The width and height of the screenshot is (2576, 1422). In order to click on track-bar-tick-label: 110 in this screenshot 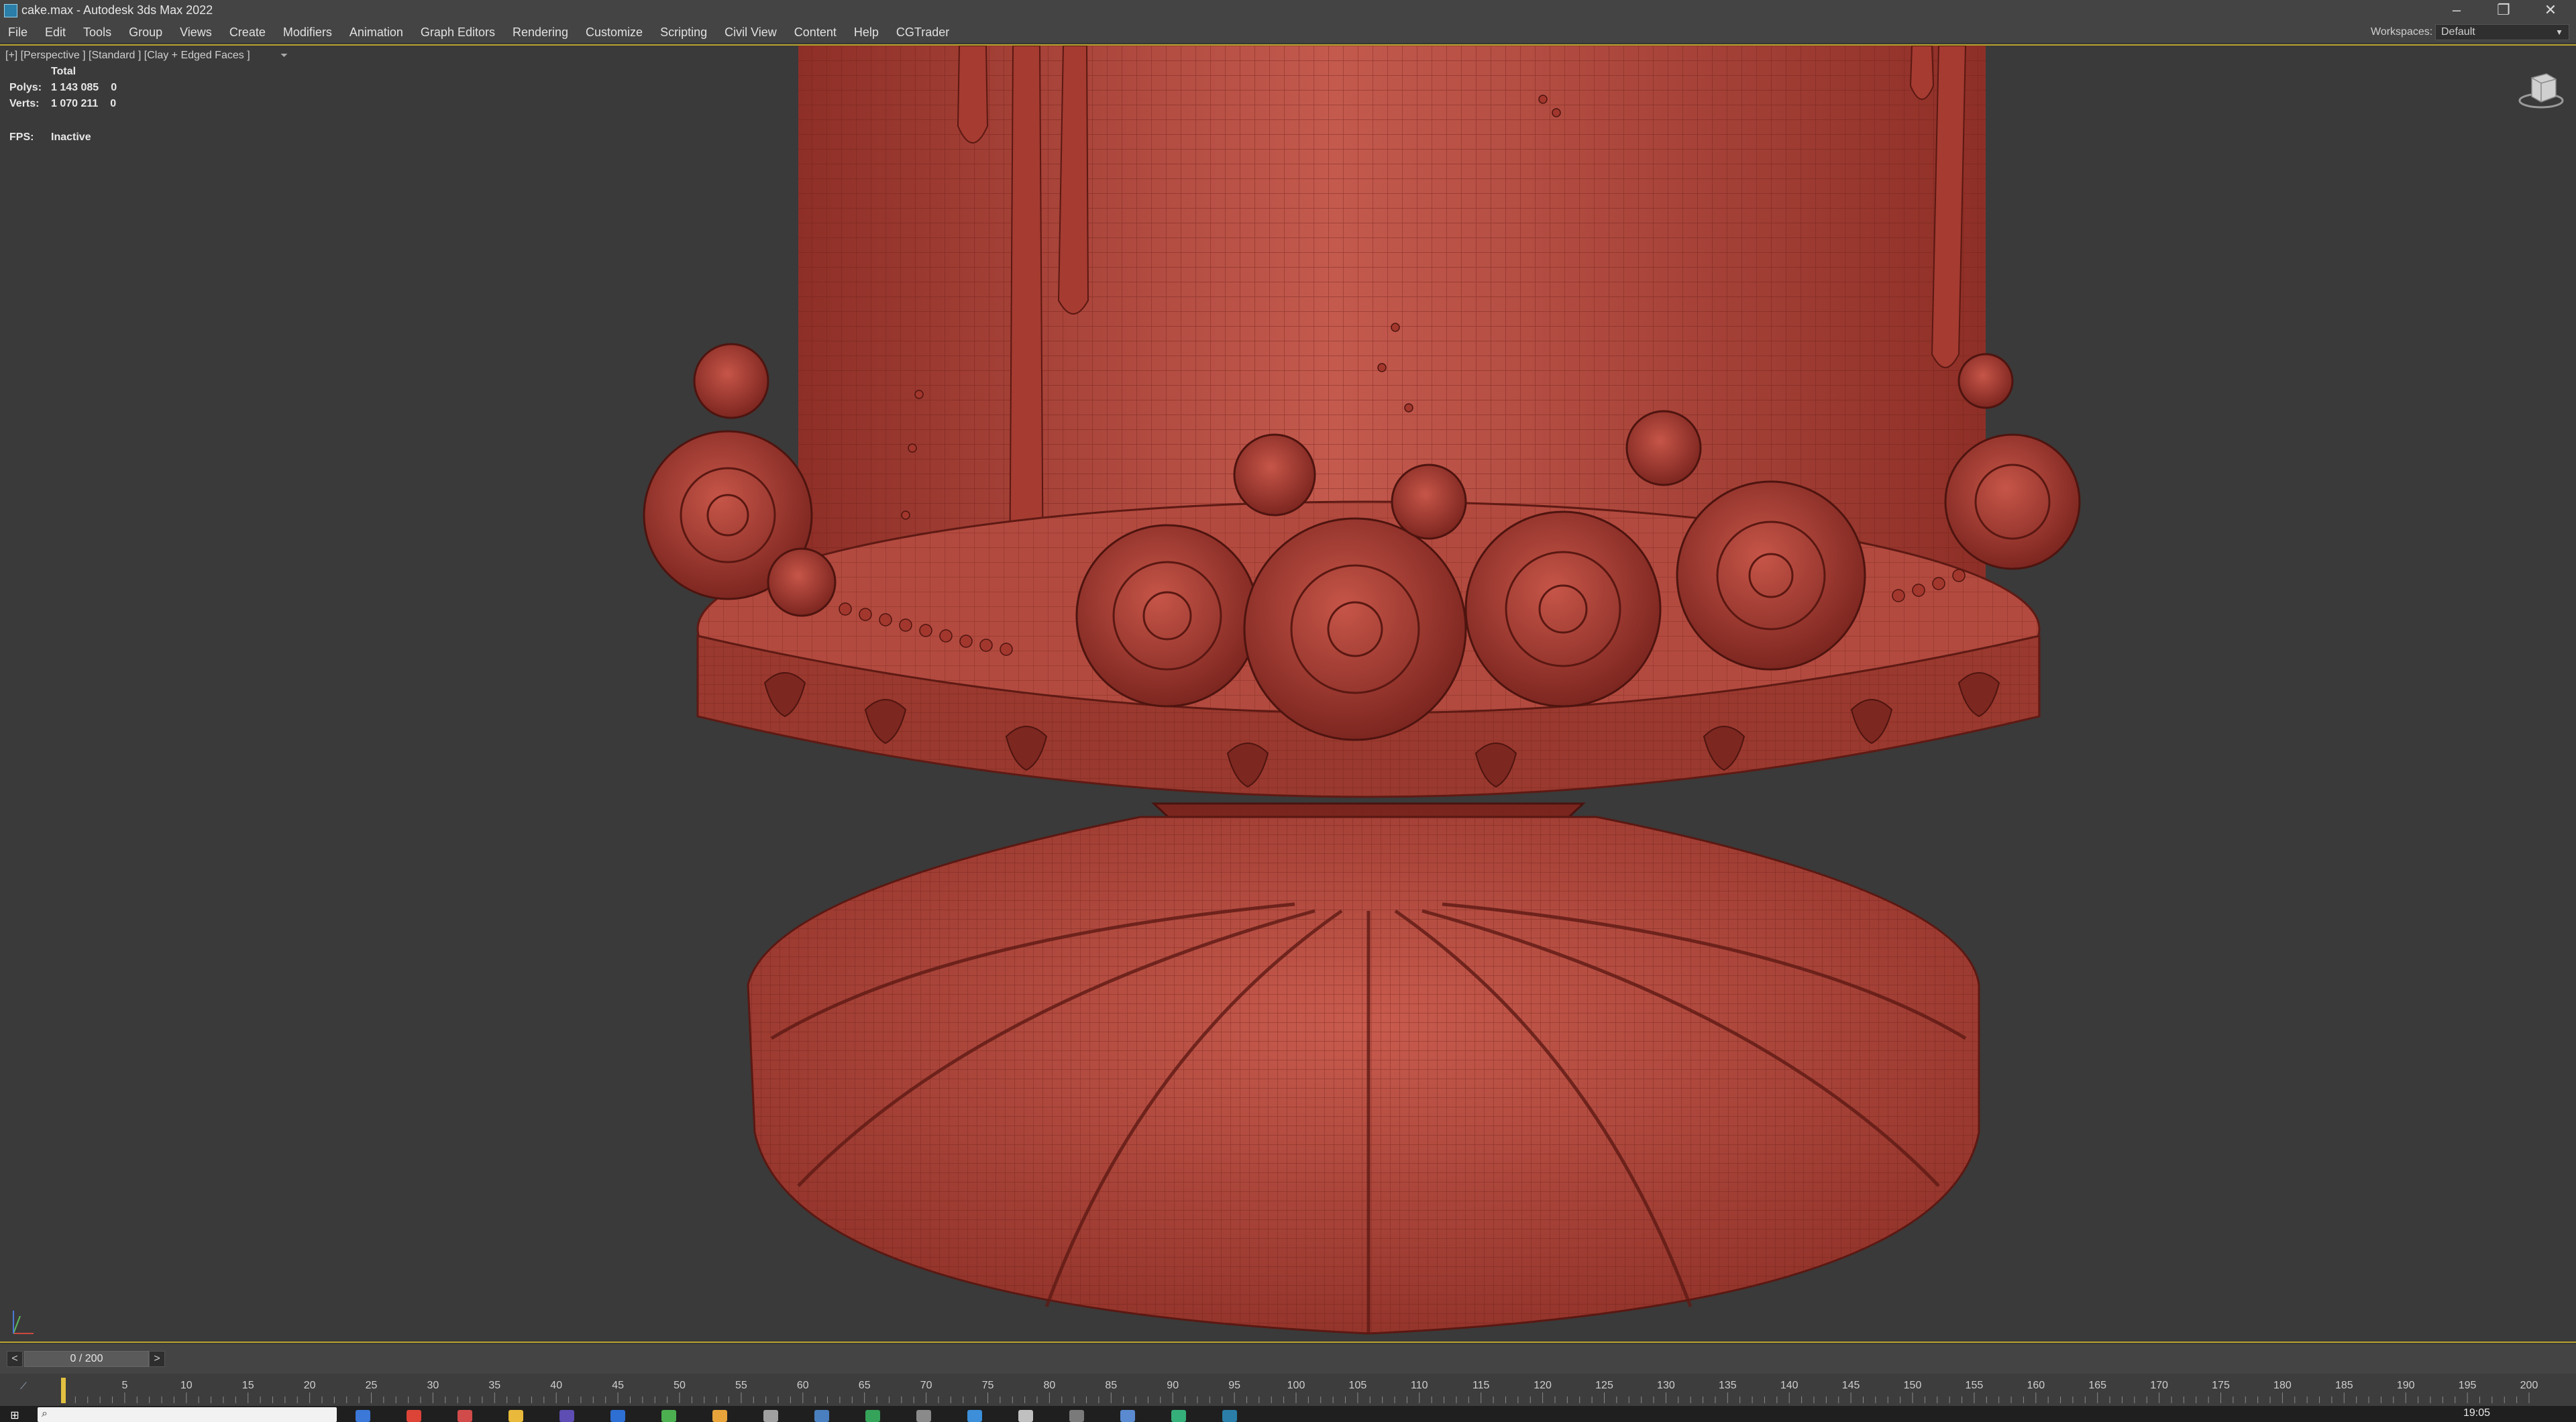, I will do `click(1419, 1385)`.